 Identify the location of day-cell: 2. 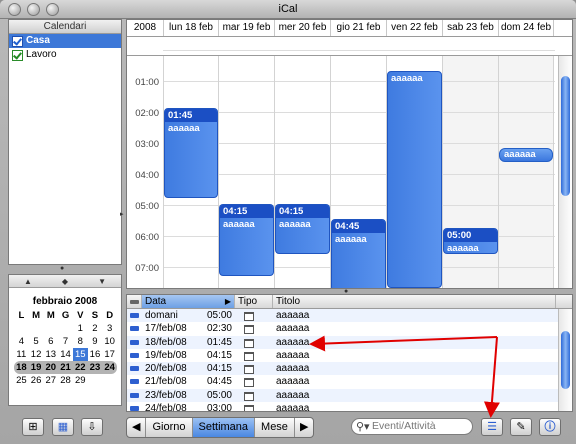
(95, 328).